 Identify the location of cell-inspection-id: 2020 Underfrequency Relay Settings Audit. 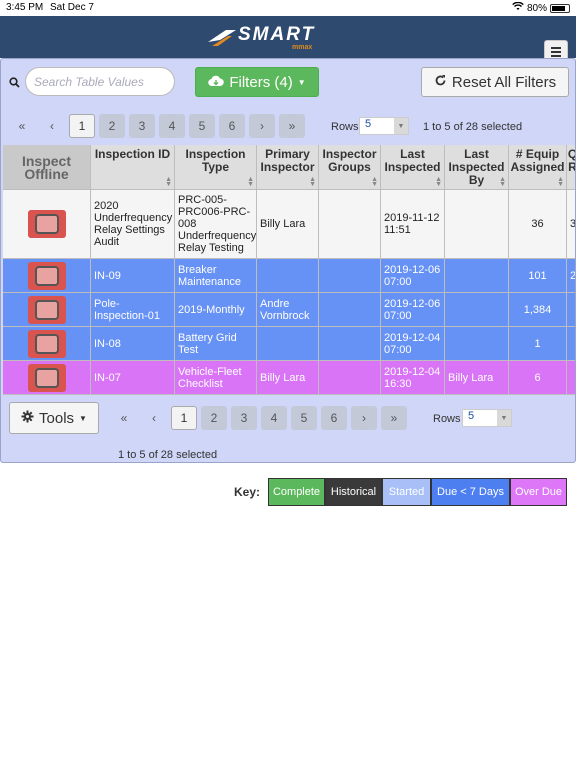
(133, 224).